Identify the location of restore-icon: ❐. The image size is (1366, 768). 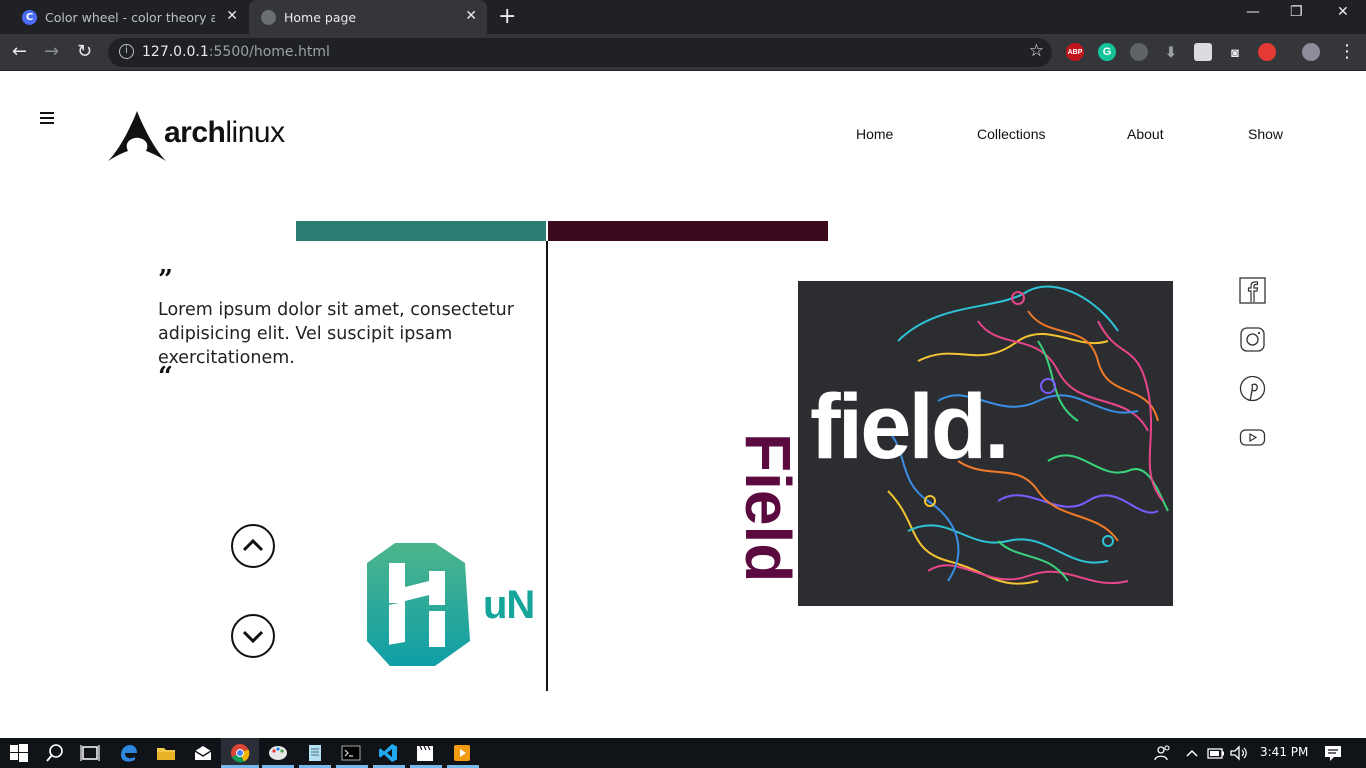
(1296, 12).